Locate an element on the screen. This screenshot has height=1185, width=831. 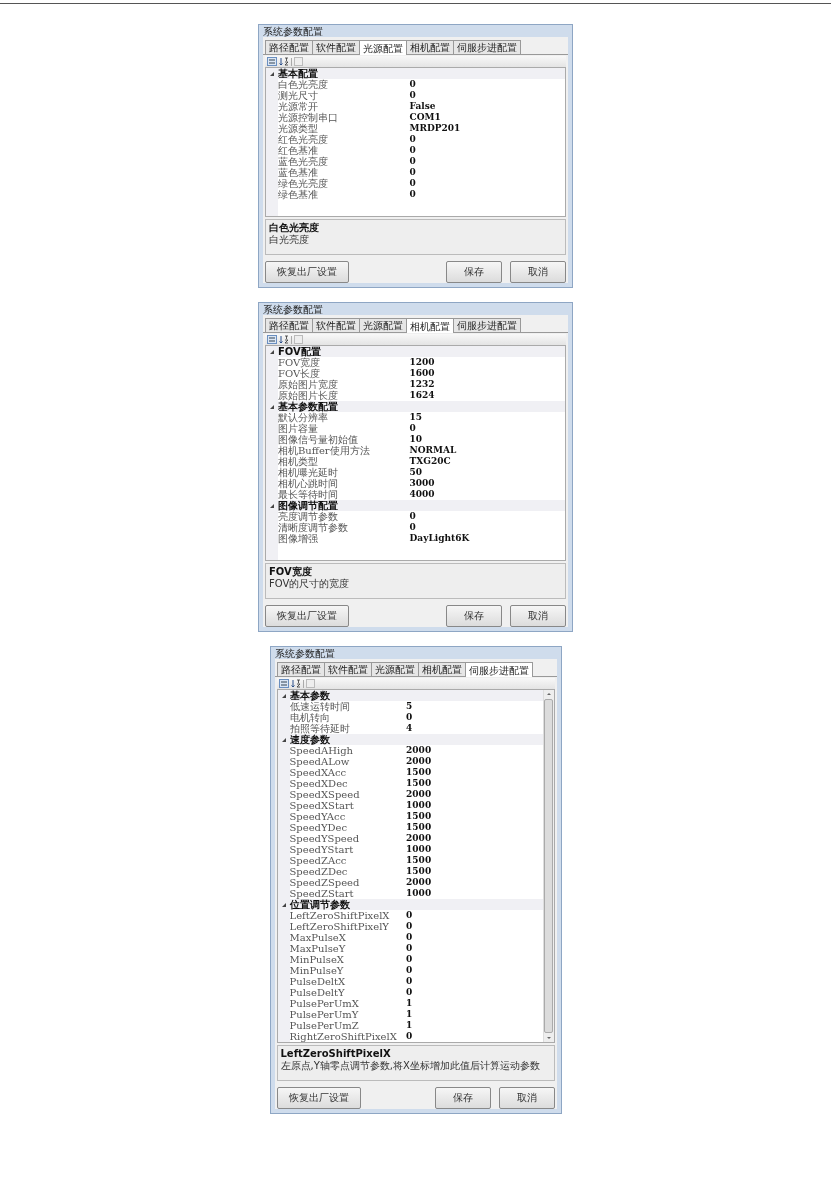
property-value: MRDP201 is located at coordinates (435, 128).